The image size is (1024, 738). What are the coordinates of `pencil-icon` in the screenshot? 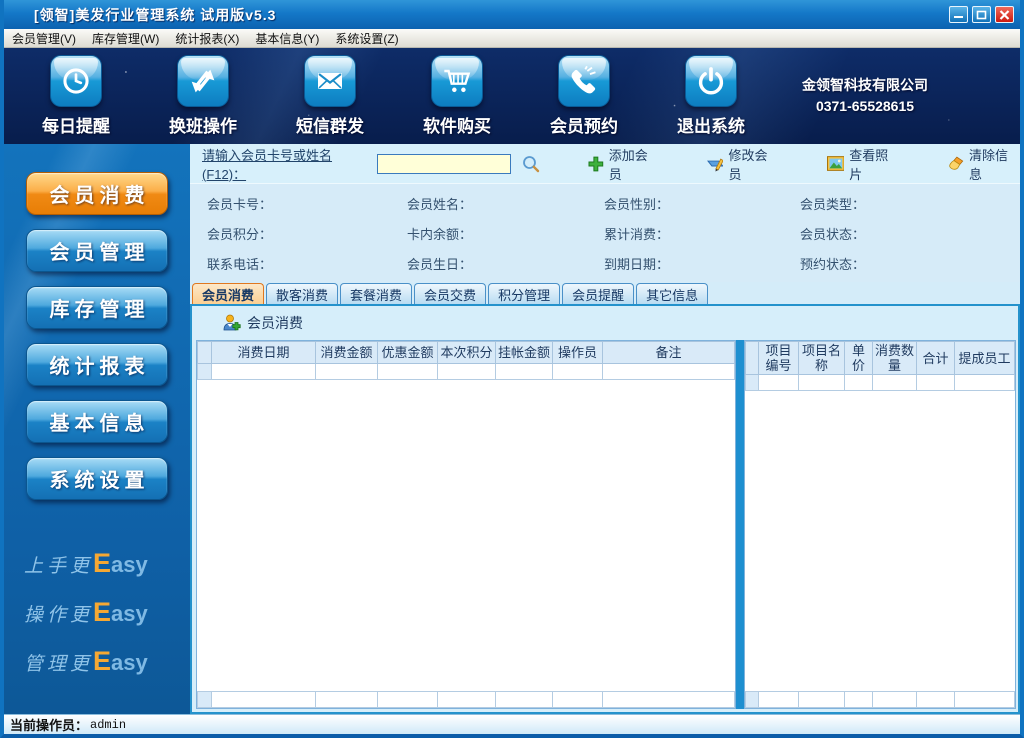 It's located at (715, 164).